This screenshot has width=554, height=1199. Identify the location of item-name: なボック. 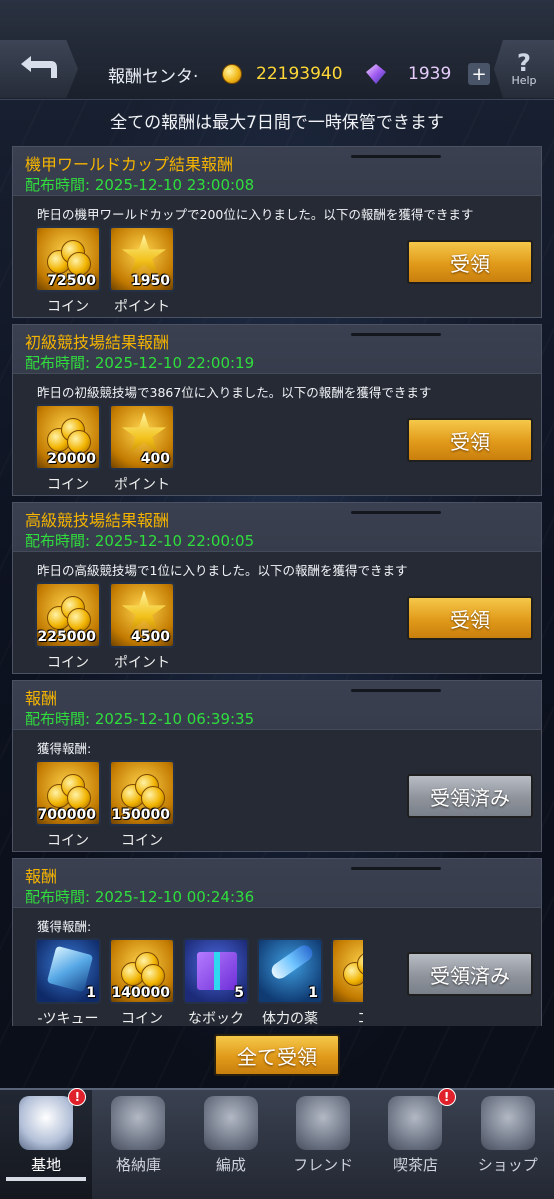
(216, 1018).